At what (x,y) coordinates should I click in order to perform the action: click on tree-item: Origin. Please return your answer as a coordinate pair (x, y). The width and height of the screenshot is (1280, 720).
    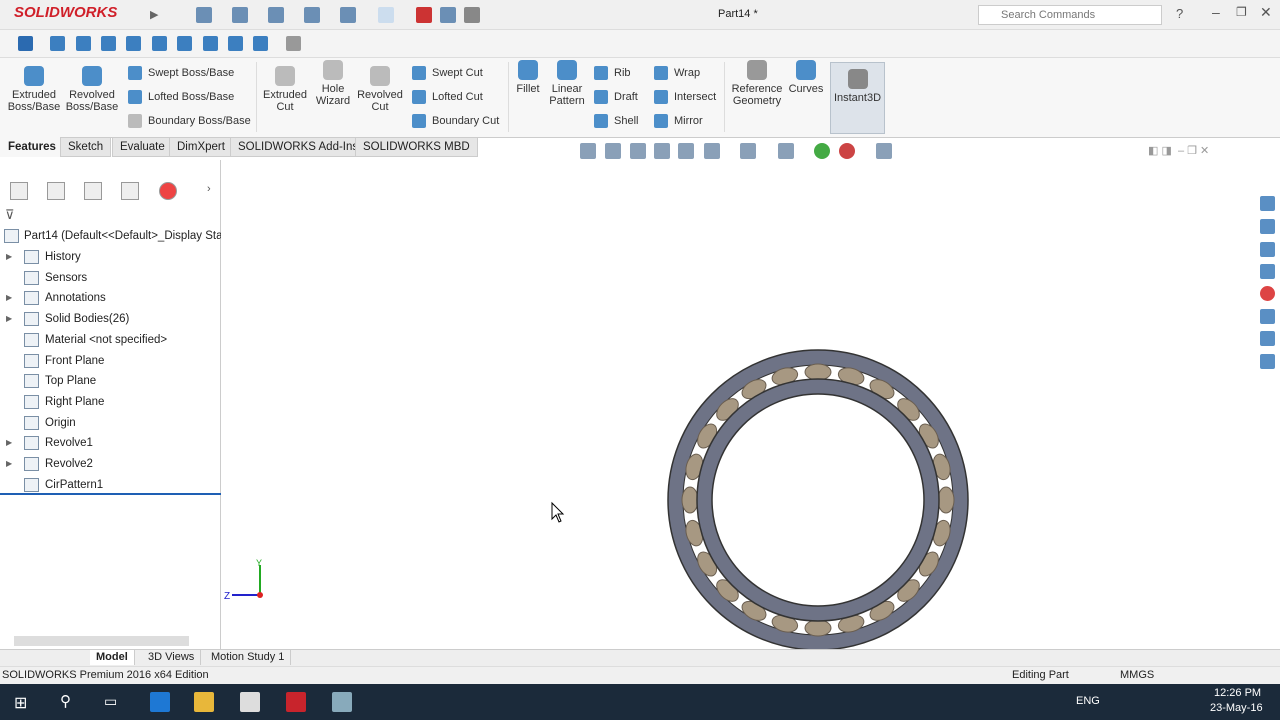
    Looking at the image, I should click on (110, 423).